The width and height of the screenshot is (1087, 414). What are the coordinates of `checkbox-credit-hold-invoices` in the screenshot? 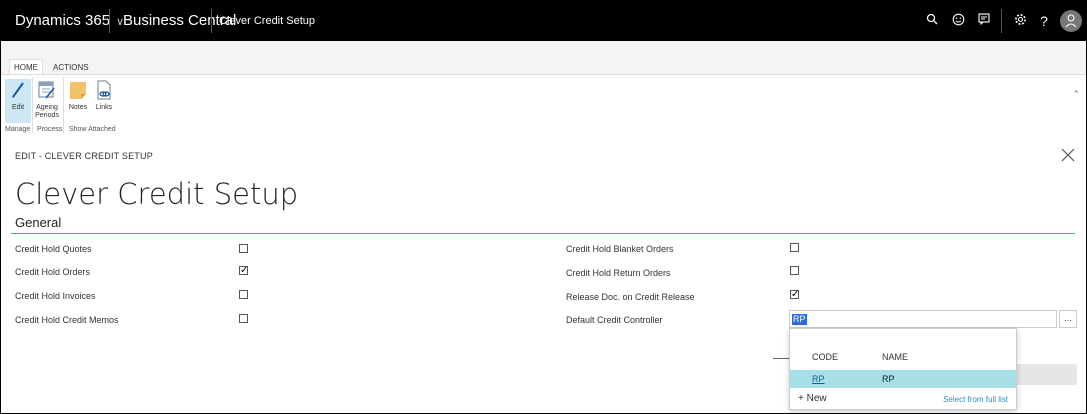 It's located at (243, 294).